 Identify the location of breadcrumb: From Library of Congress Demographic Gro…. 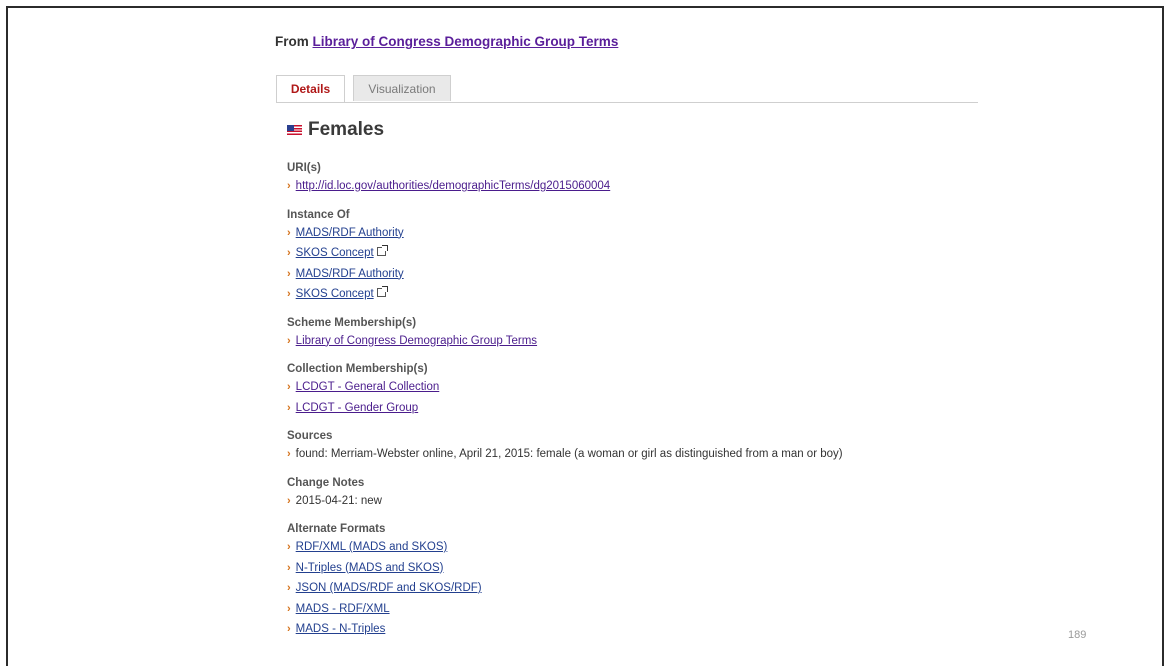
(446, 41).